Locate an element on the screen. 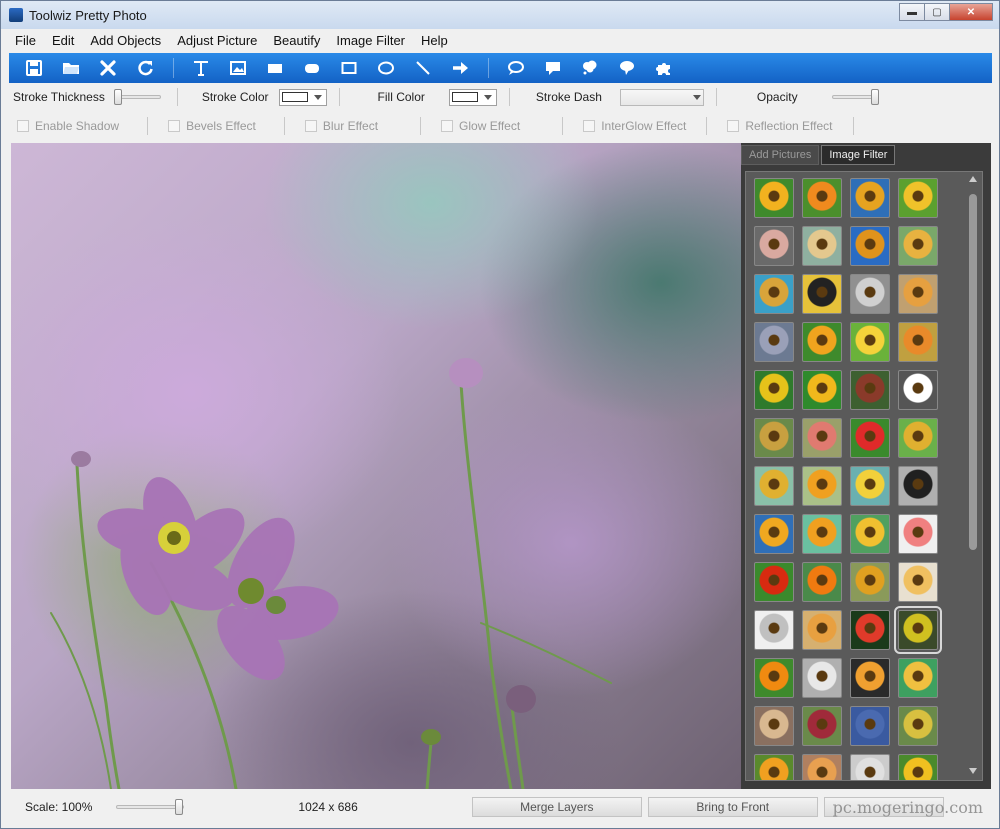 The height and width of the screenshot is (829, 1000). menu-edit: Edit is located at coordinates (63, 40).